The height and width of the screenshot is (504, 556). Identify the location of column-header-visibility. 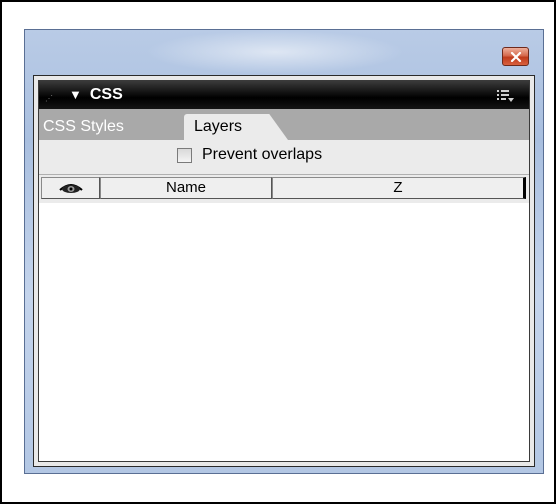
(70, 188).